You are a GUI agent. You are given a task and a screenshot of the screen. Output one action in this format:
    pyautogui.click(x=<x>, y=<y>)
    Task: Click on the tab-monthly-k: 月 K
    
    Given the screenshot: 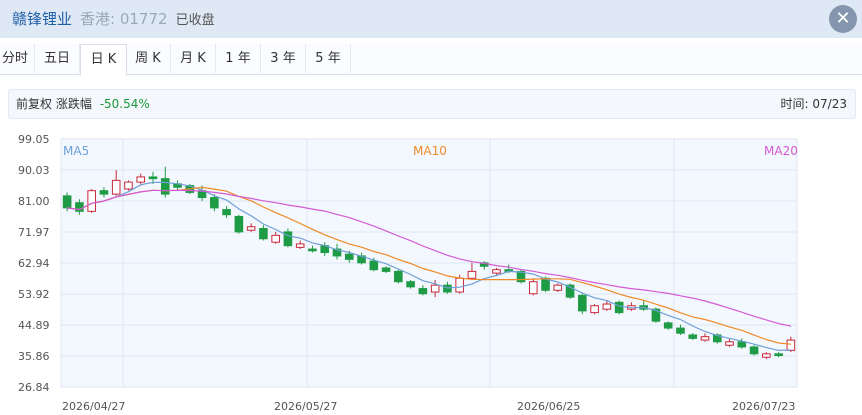 What is the action you would take?
    pyautogui.click(x=193, y=58)
    